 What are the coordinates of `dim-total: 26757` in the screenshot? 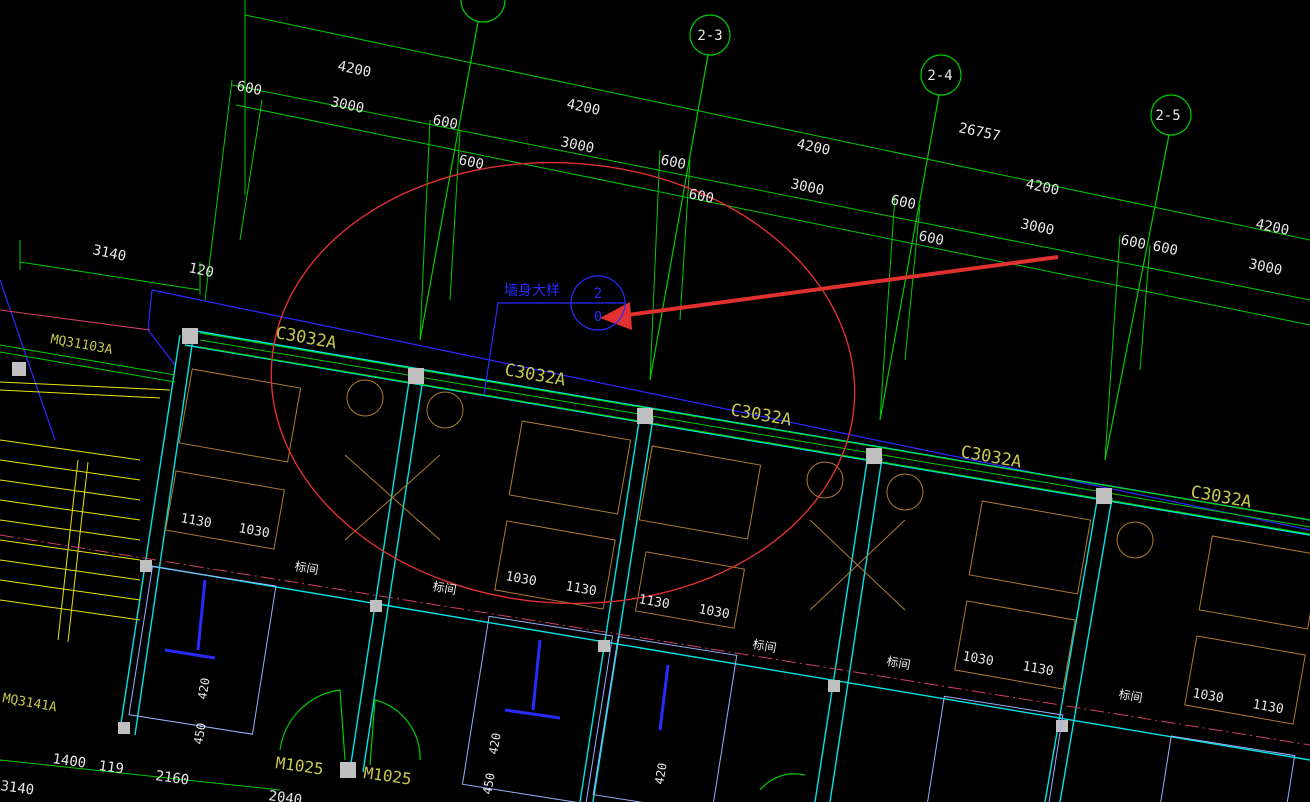 It's located at (979, 132).